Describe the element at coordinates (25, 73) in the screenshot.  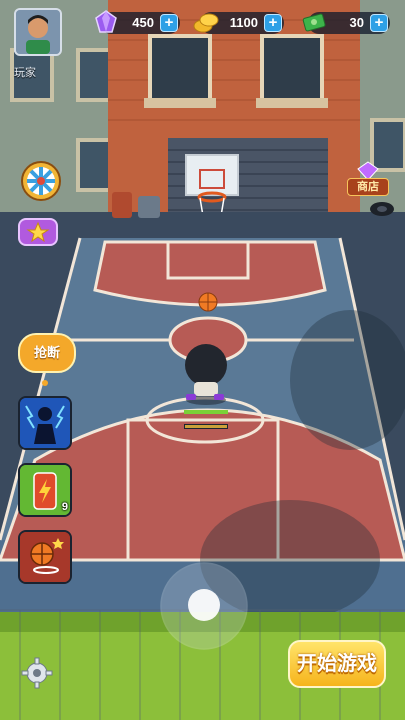
I see `player-name: 玩家` at that location.